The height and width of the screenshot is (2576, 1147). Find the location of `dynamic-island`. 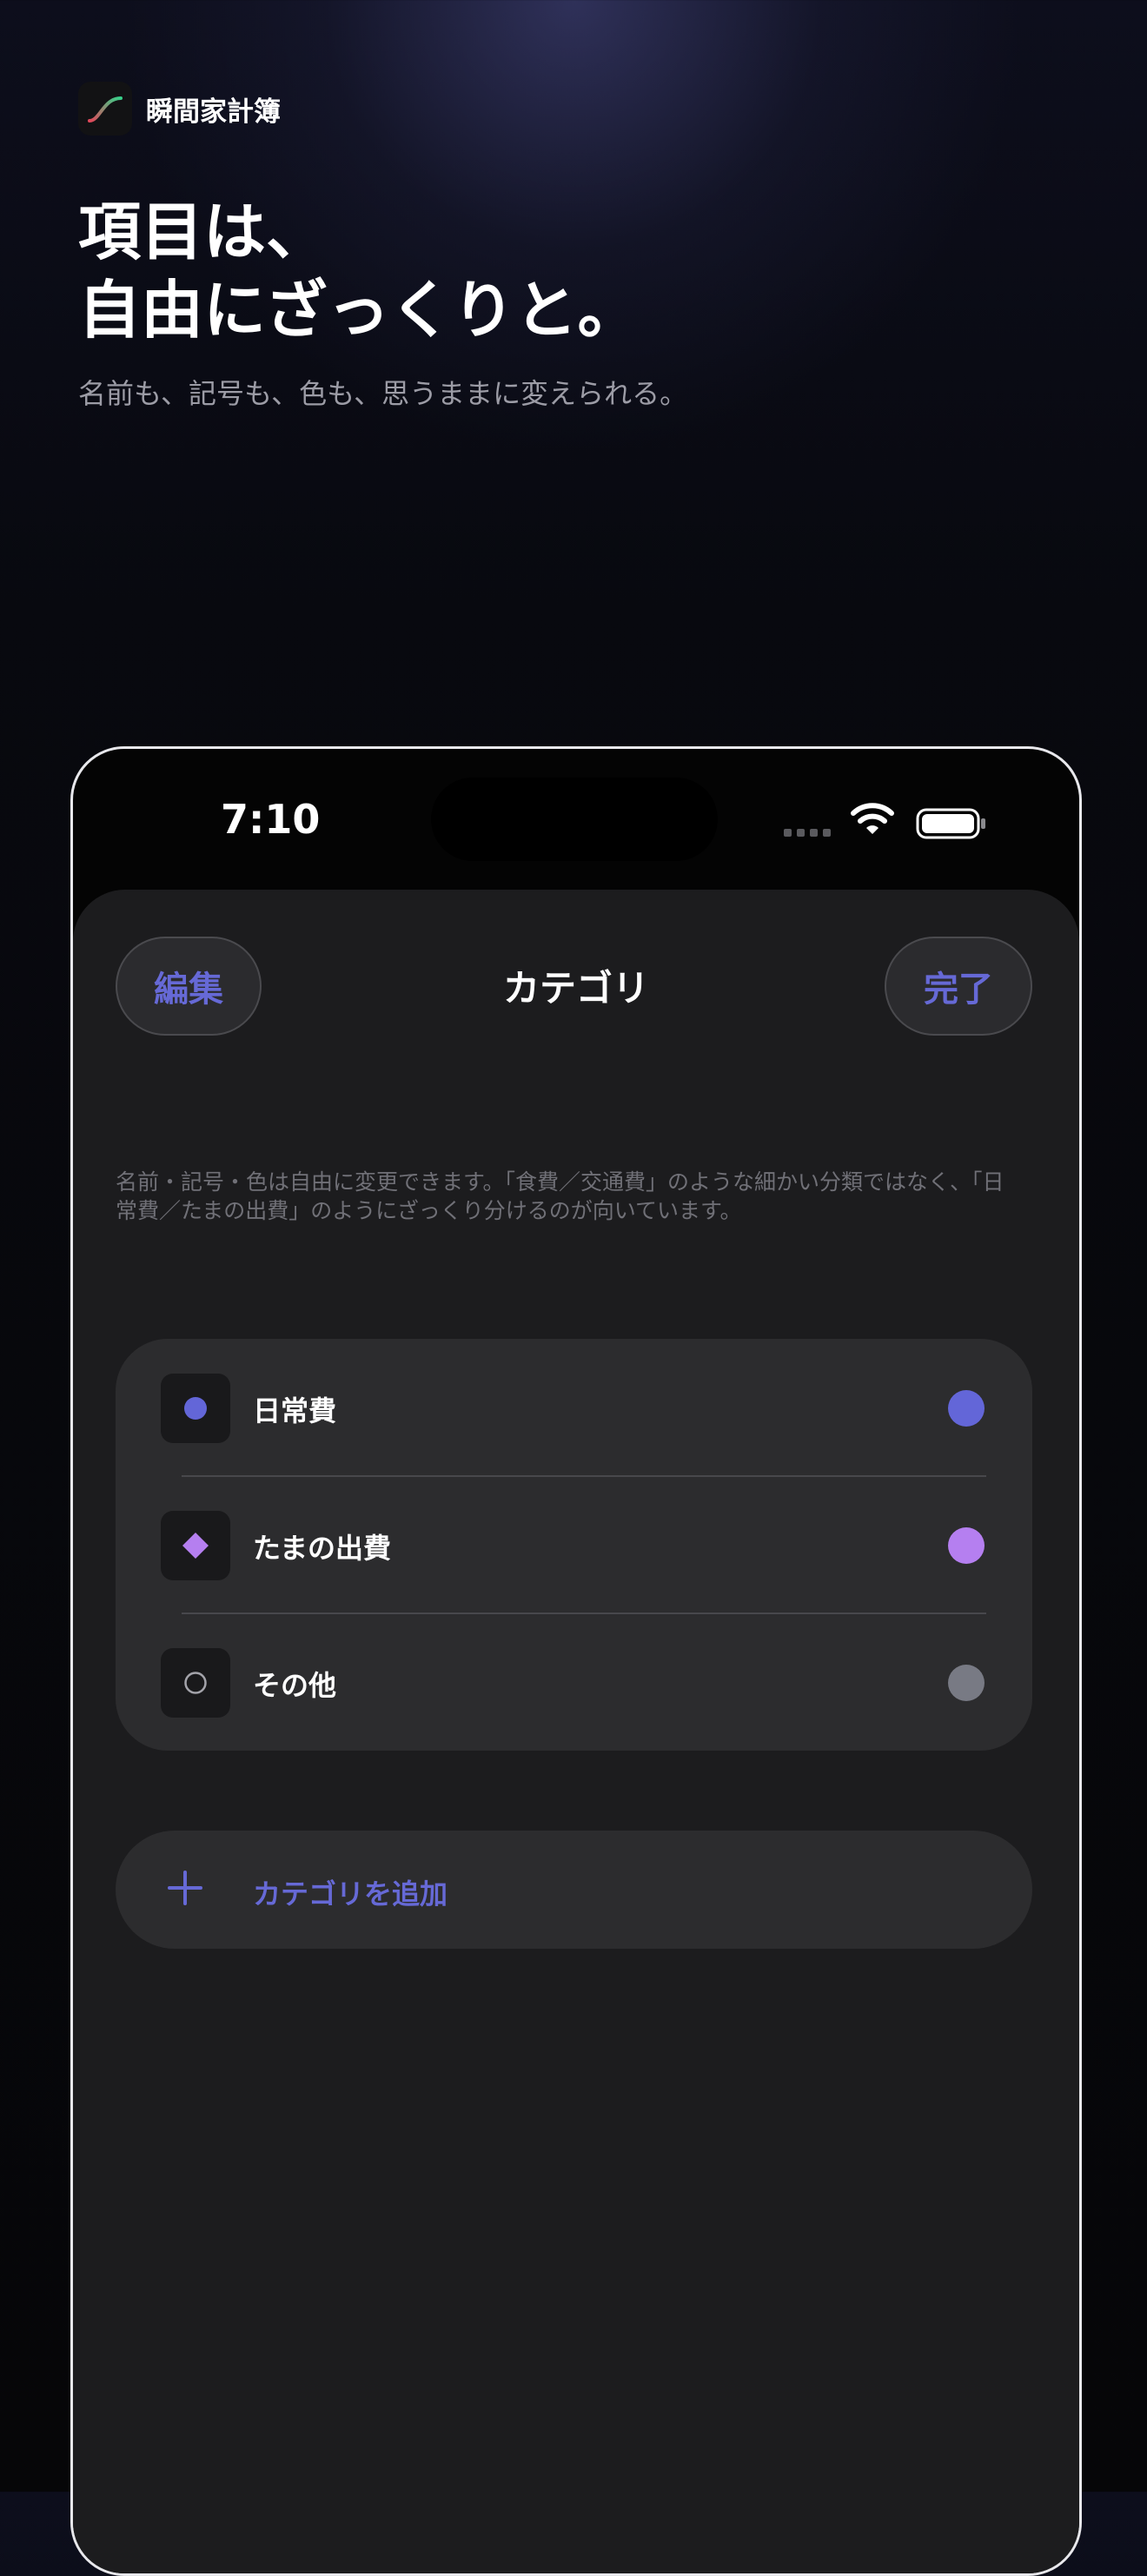

dynamic-island is located at coordinates (574, 819).